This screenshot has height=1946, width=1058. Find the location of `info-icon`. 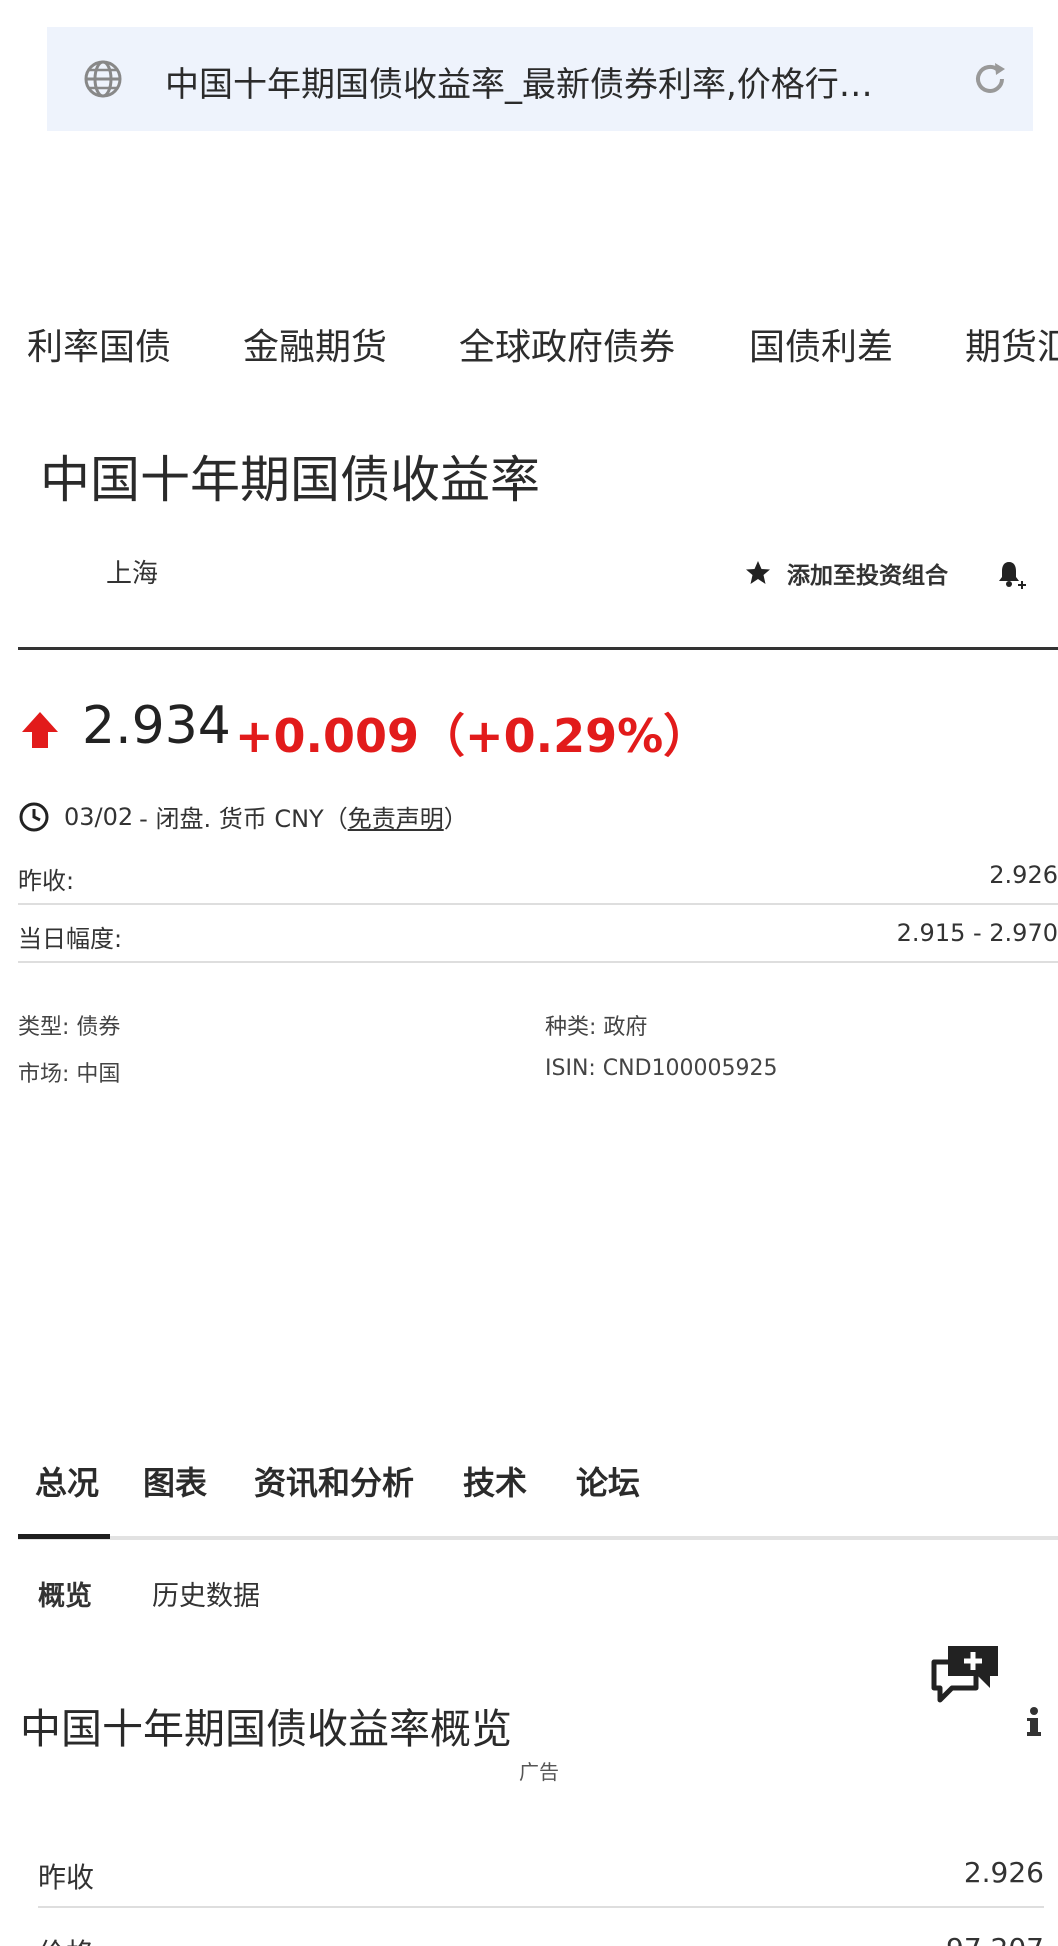

info-icon is located at coordinates (1034, 1722).